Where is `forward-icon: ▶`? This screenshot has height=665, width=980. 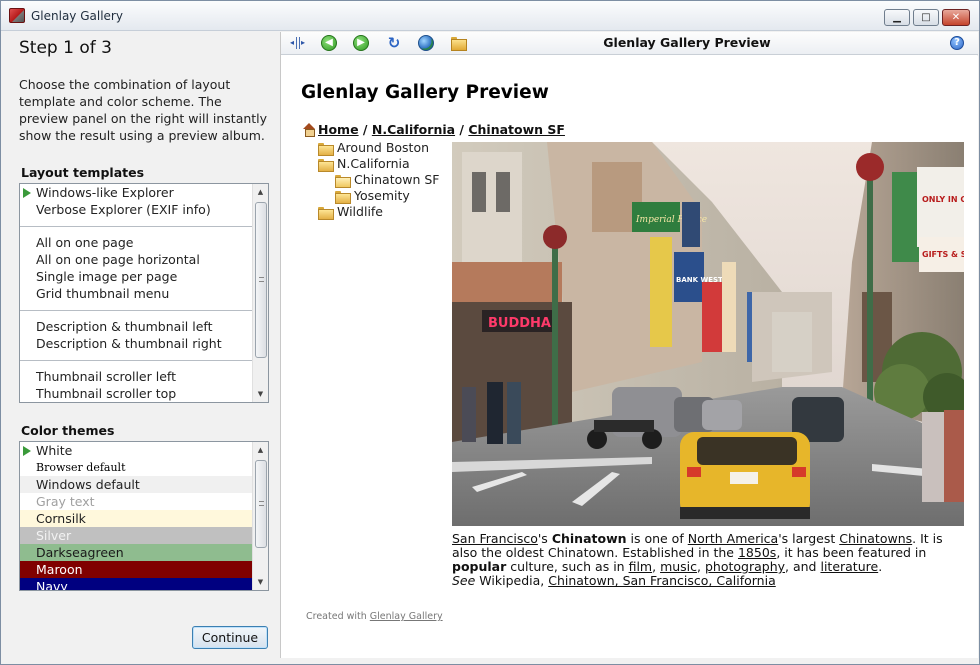
forward-icon: ▶ is located at coordinates (361, 43).